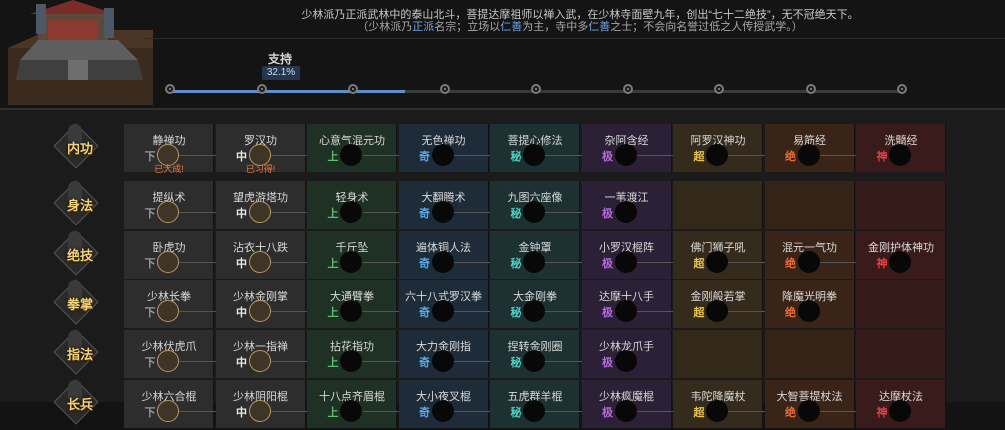 Image resolution: width=1005 pixels, height=430 pixels. Describe the element at coordinates (552, 205) in the screenshot. I see `skill-cell: 九图六座像秘` at that location.